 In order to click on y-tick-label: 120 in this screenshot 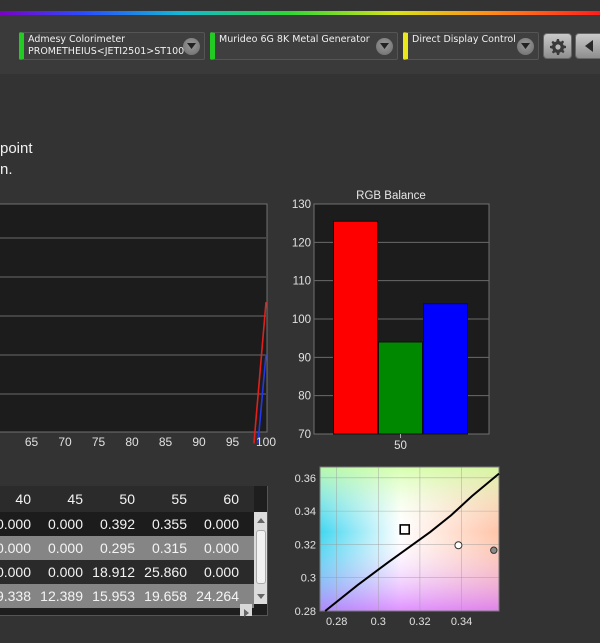, I will do `click(301, 243)`.